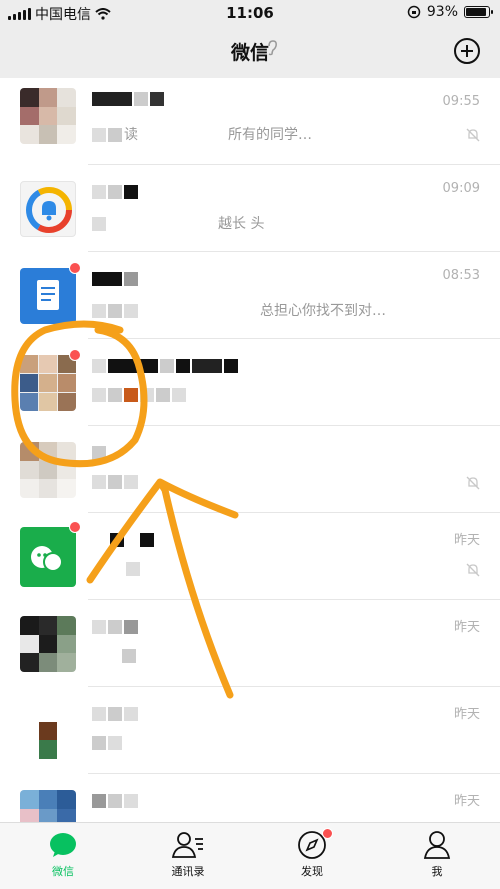 This screenshot has width=500, height=889. Describe the element at coordinates (250, 208) in the screenshot. I see `chat-item: 越长 头 09:09` at that location.